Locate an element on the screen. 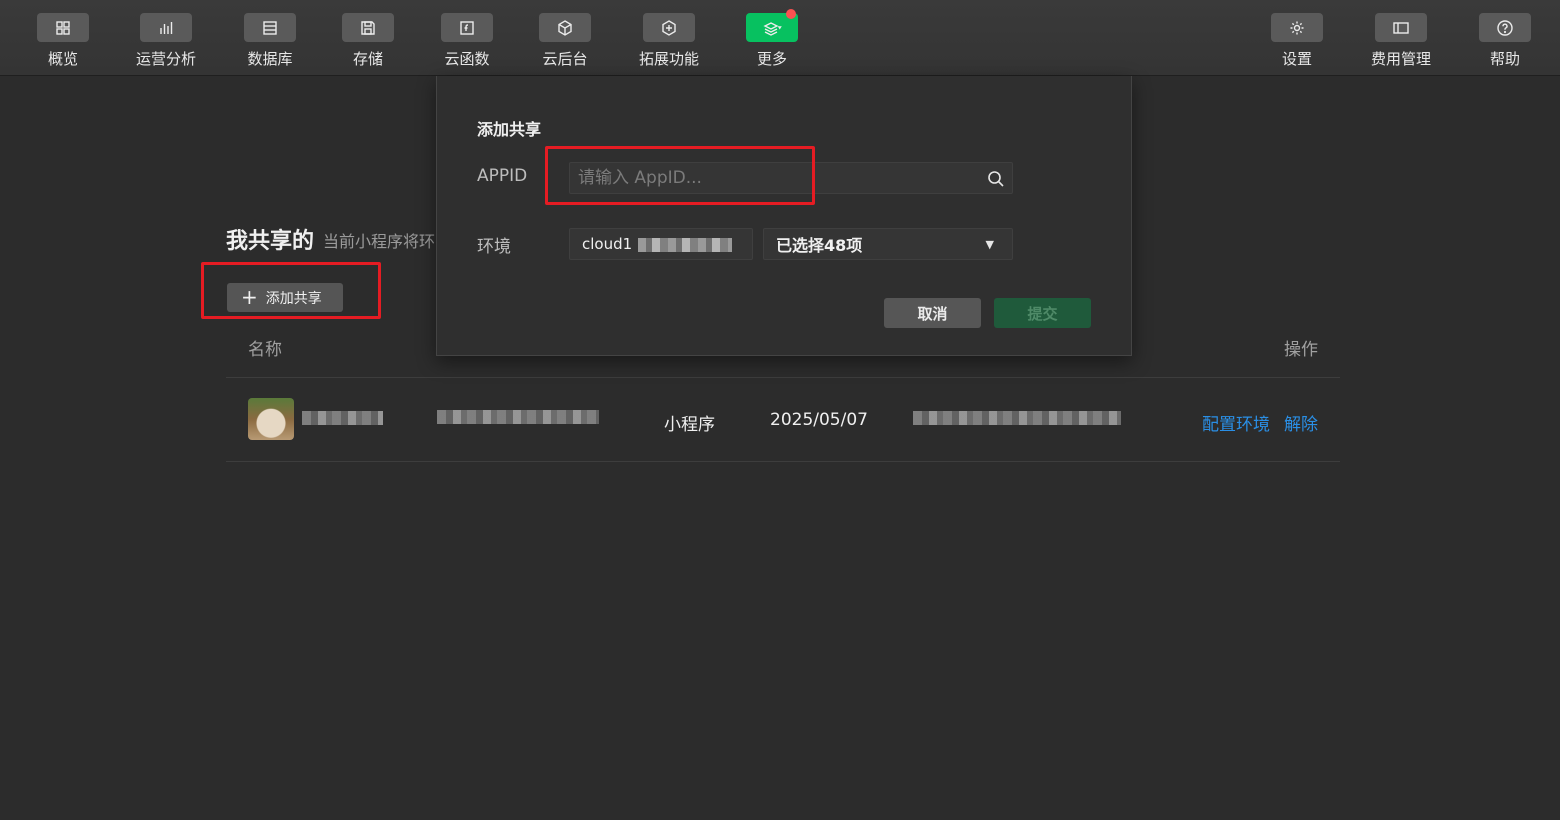 This screenshot has height=820, width=1560. toolbar-label: 帮助 is located at coordinates (1504, 59).